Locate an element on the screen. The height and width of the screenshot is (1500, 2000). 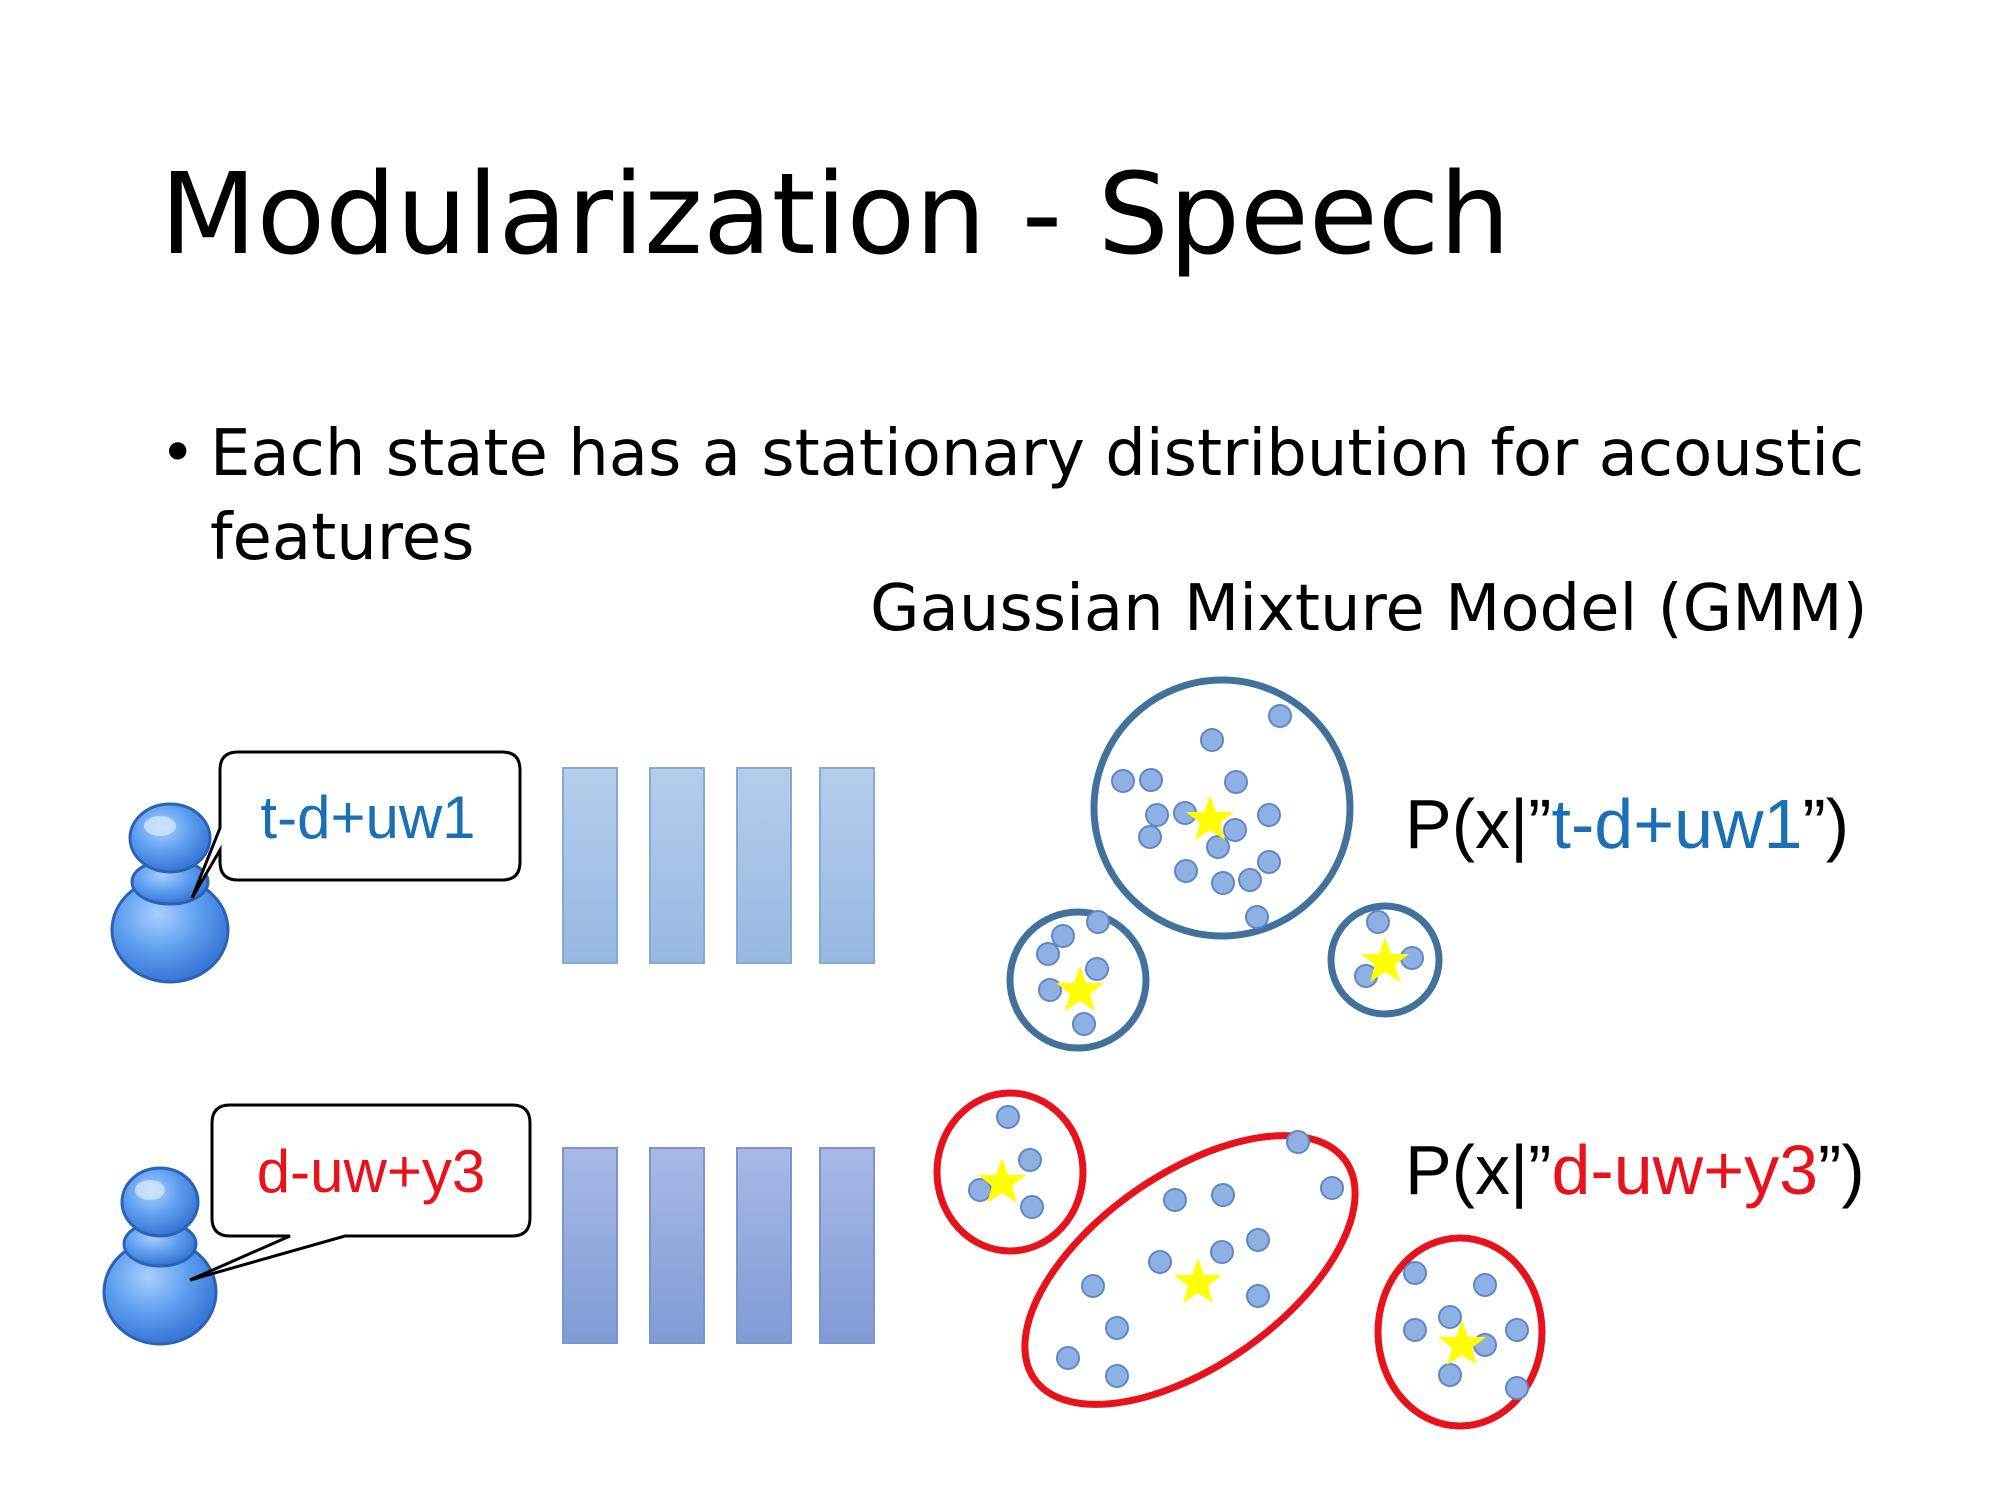
probability-label-2: P(x|”d-uw+y3”) is located at coordinates (1635, 1170).